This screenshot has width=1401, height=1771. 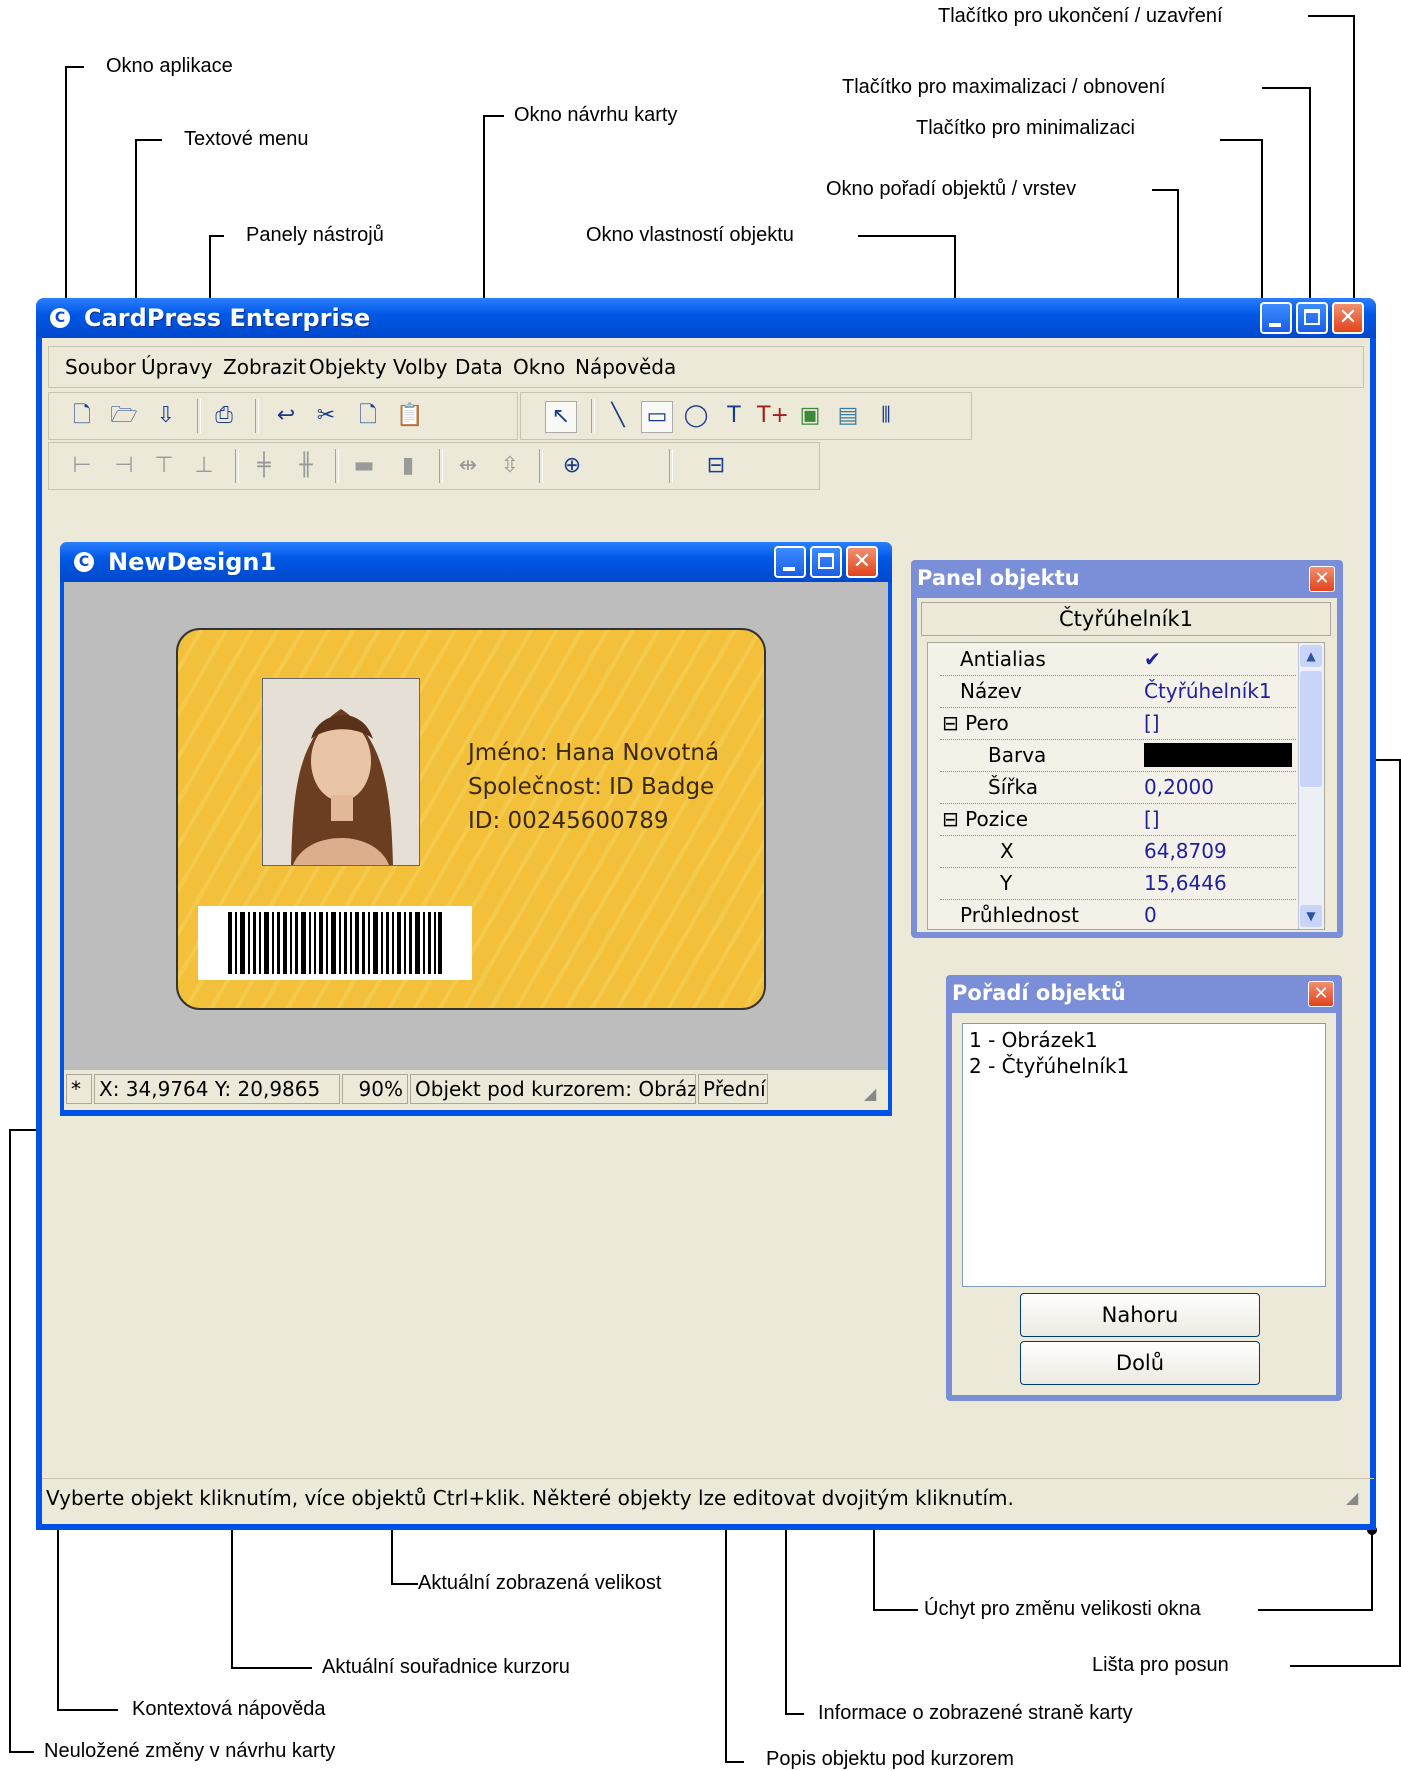 What do you see at coordinates (1118, 819) in the screenshot?
I see `property-row: ⊟ Pozice []` at bounding box center [1118, 819].